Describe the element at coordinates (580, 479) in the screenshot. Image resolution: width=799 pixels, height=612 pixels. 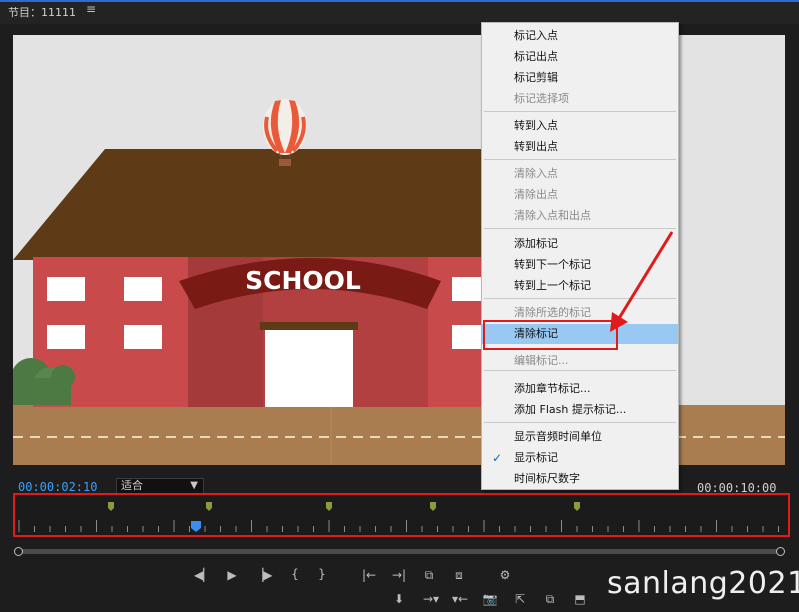
I see `menu-item: 时间标尺数字` at that location.